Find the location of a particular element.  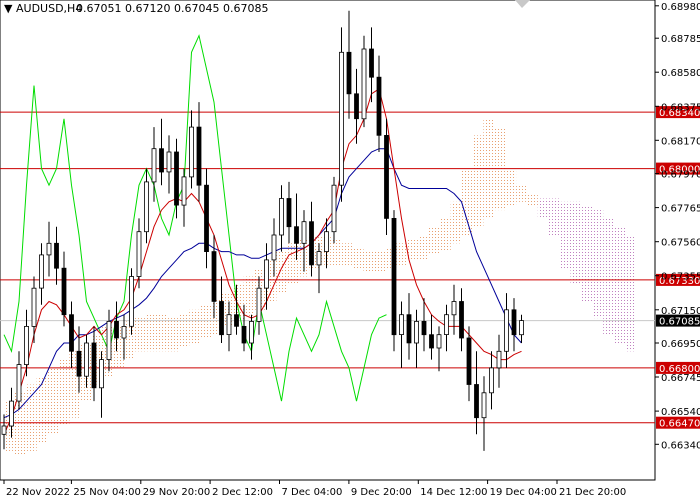

last-price-label: 0.67085 is located at coordinates (679, 322).